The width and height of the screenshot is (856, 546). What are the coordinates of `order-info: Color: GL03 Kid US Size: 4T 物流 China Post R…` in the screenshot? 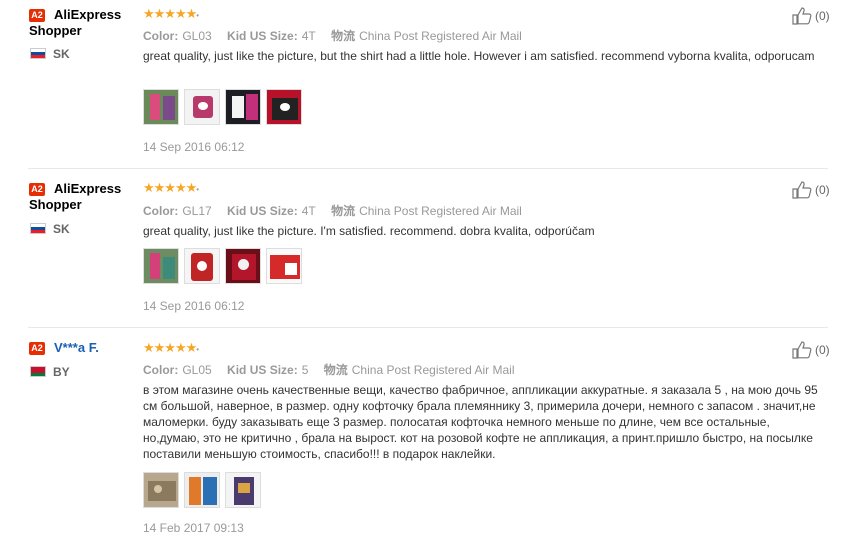 It's located at (332, 36).